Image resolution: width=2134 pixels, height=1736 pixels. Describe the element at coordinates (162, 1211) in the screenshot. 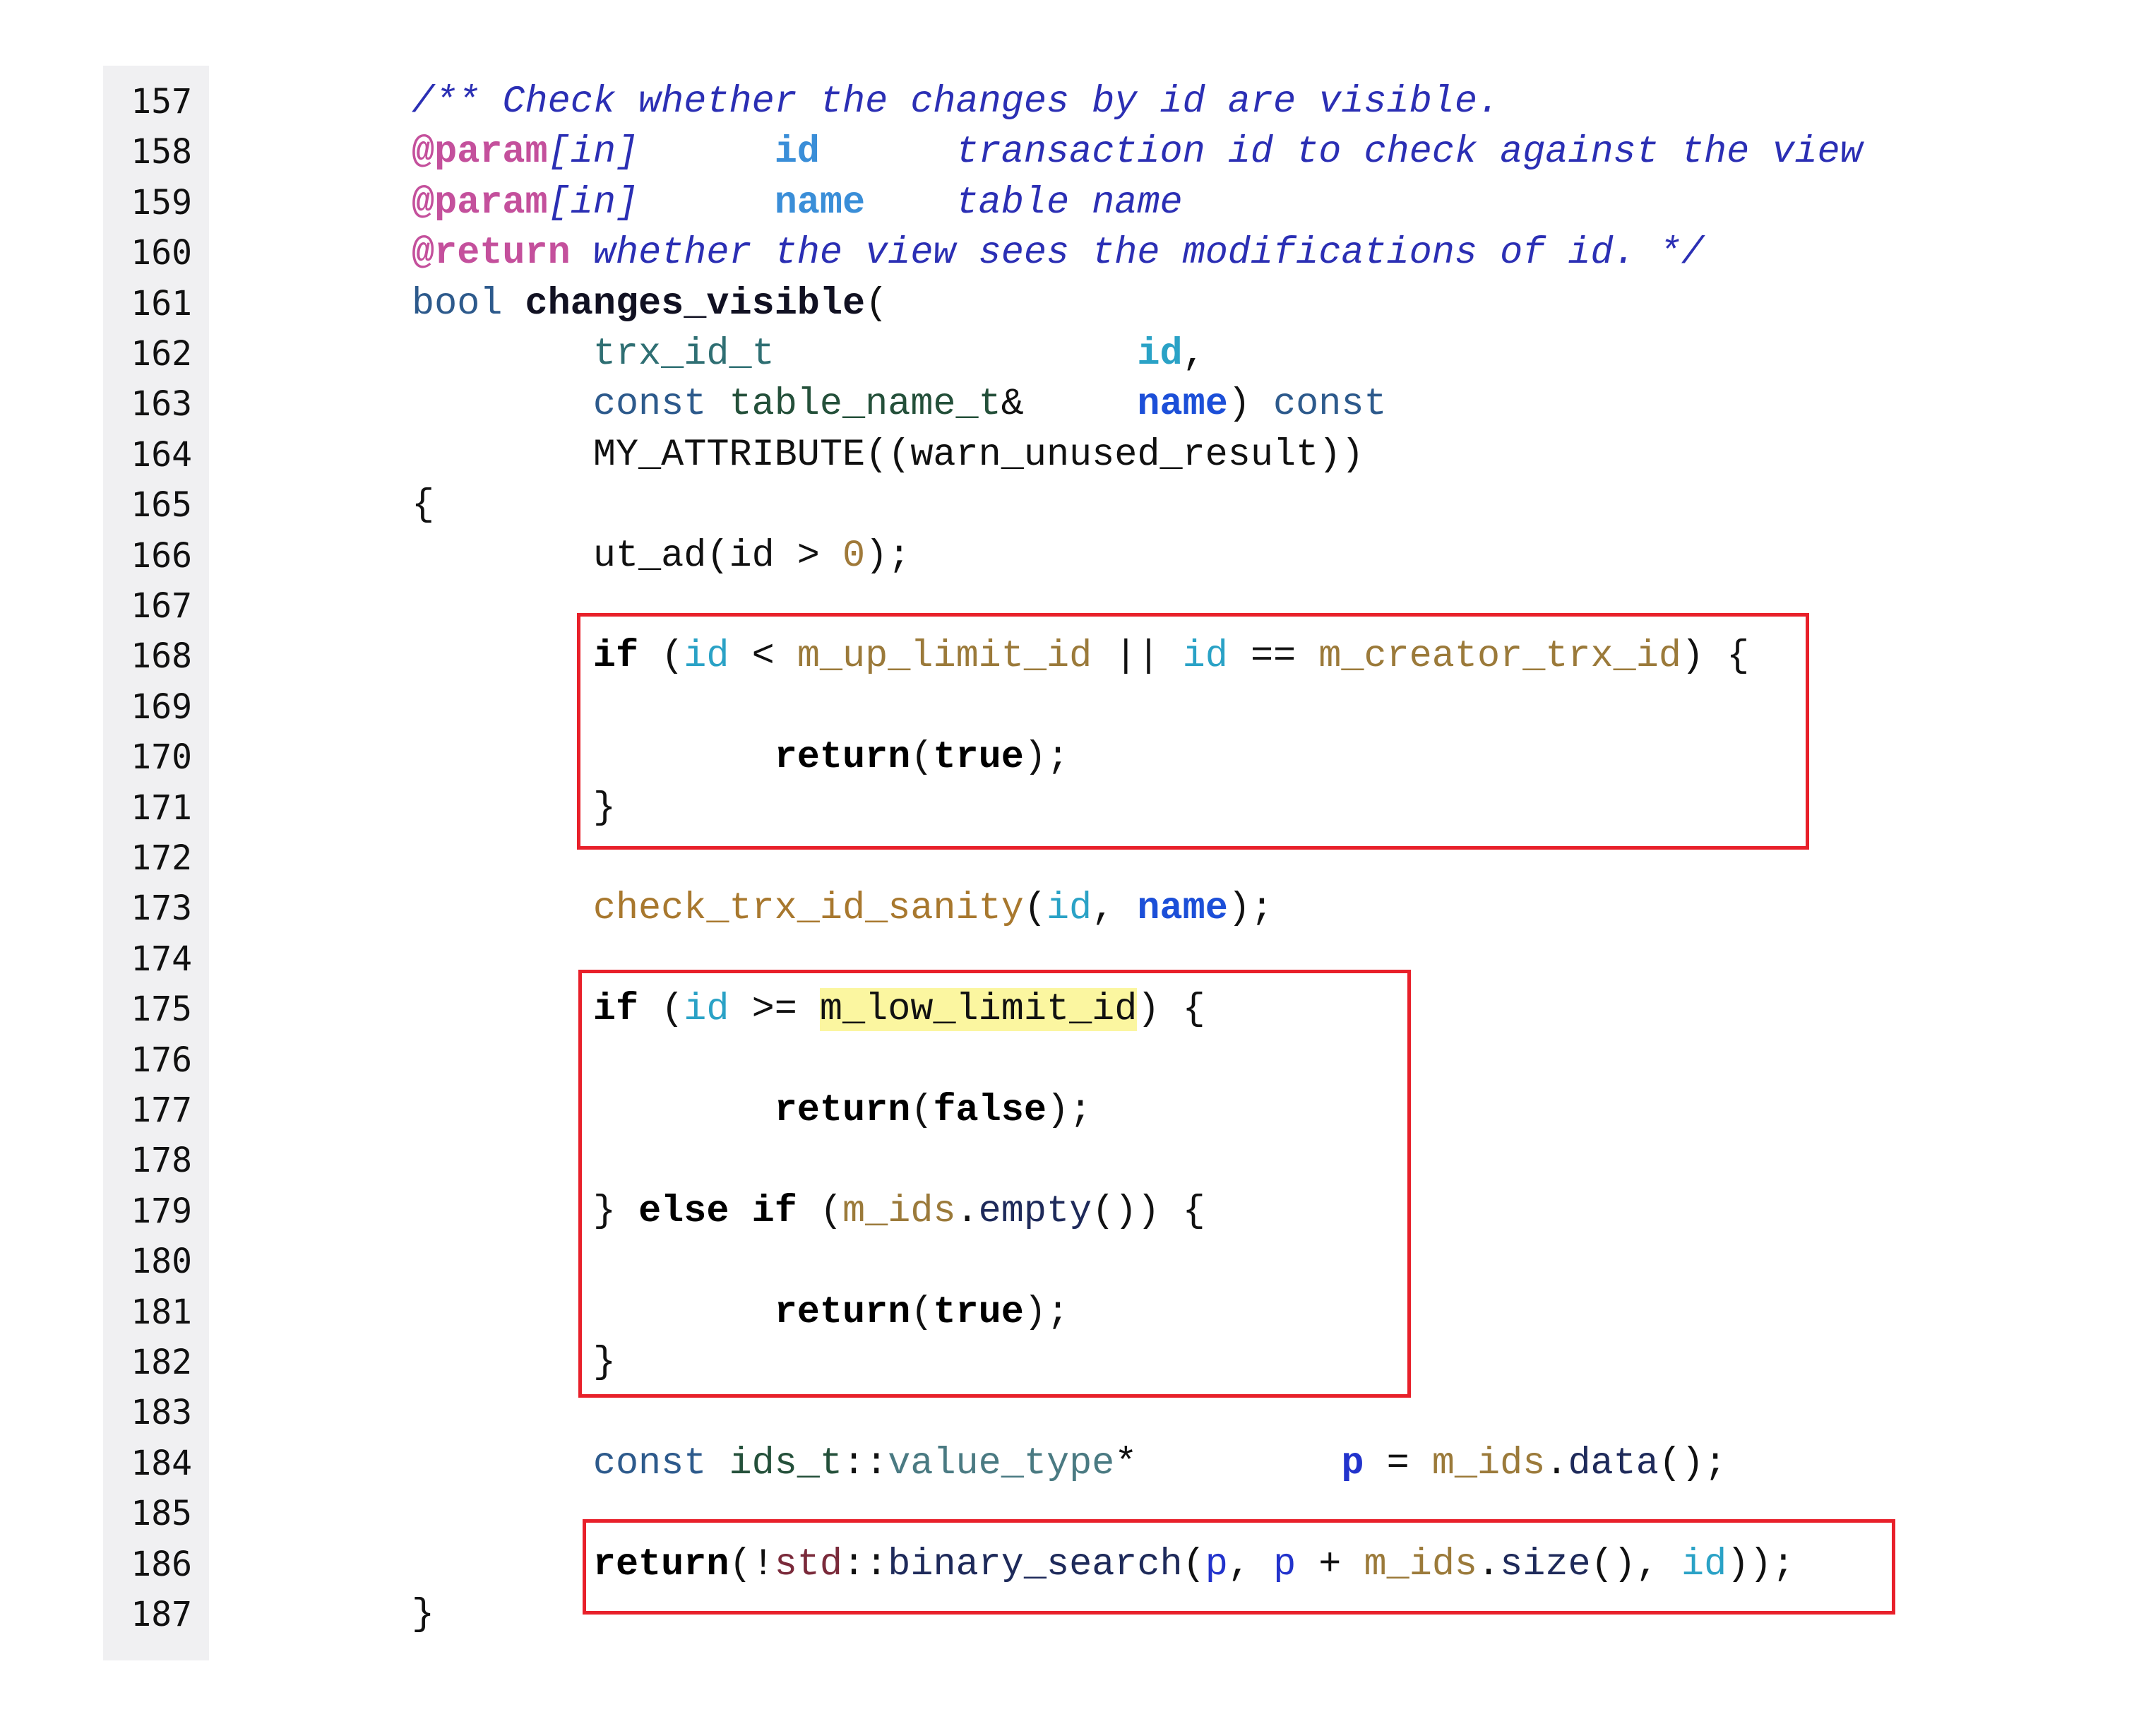

I see `line-number: 179` at that location.